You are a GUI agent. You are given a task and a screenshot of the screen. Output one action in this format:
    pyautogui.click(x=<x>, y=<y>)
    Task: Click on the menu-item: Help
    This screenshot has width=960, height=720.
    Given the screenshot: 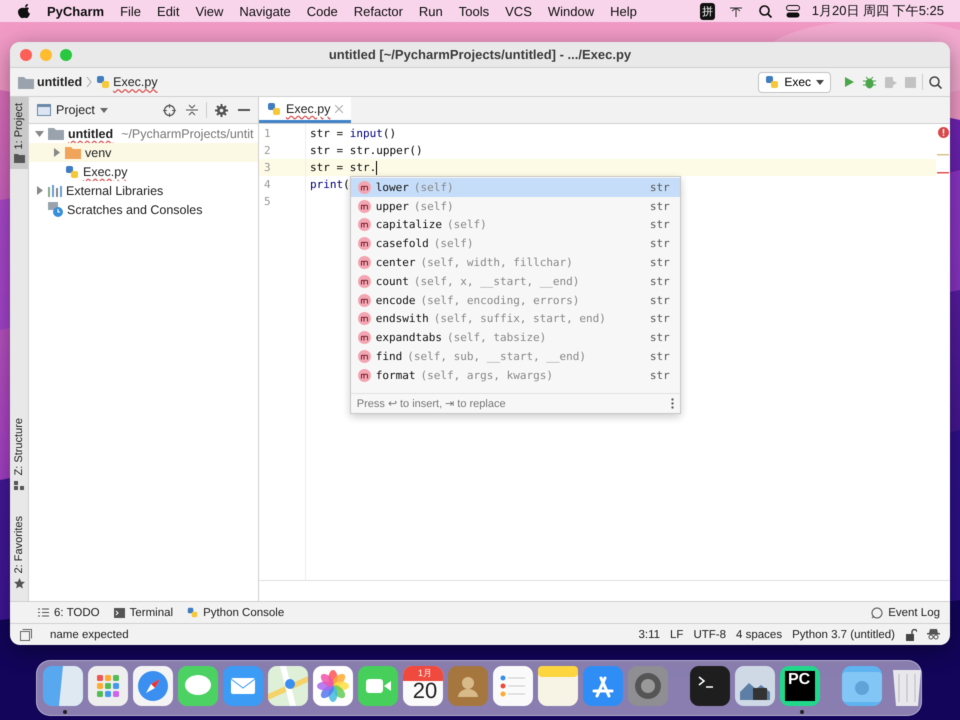 What is the action you would take?
    pyautogui.click(x=623, y=11)
    